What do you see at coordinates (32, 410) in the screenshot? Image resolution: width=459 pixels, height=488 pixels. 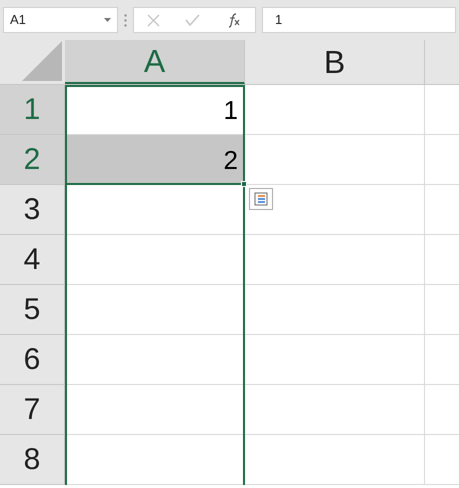 I see `row-header: 7` at bounding box center [32, 410].